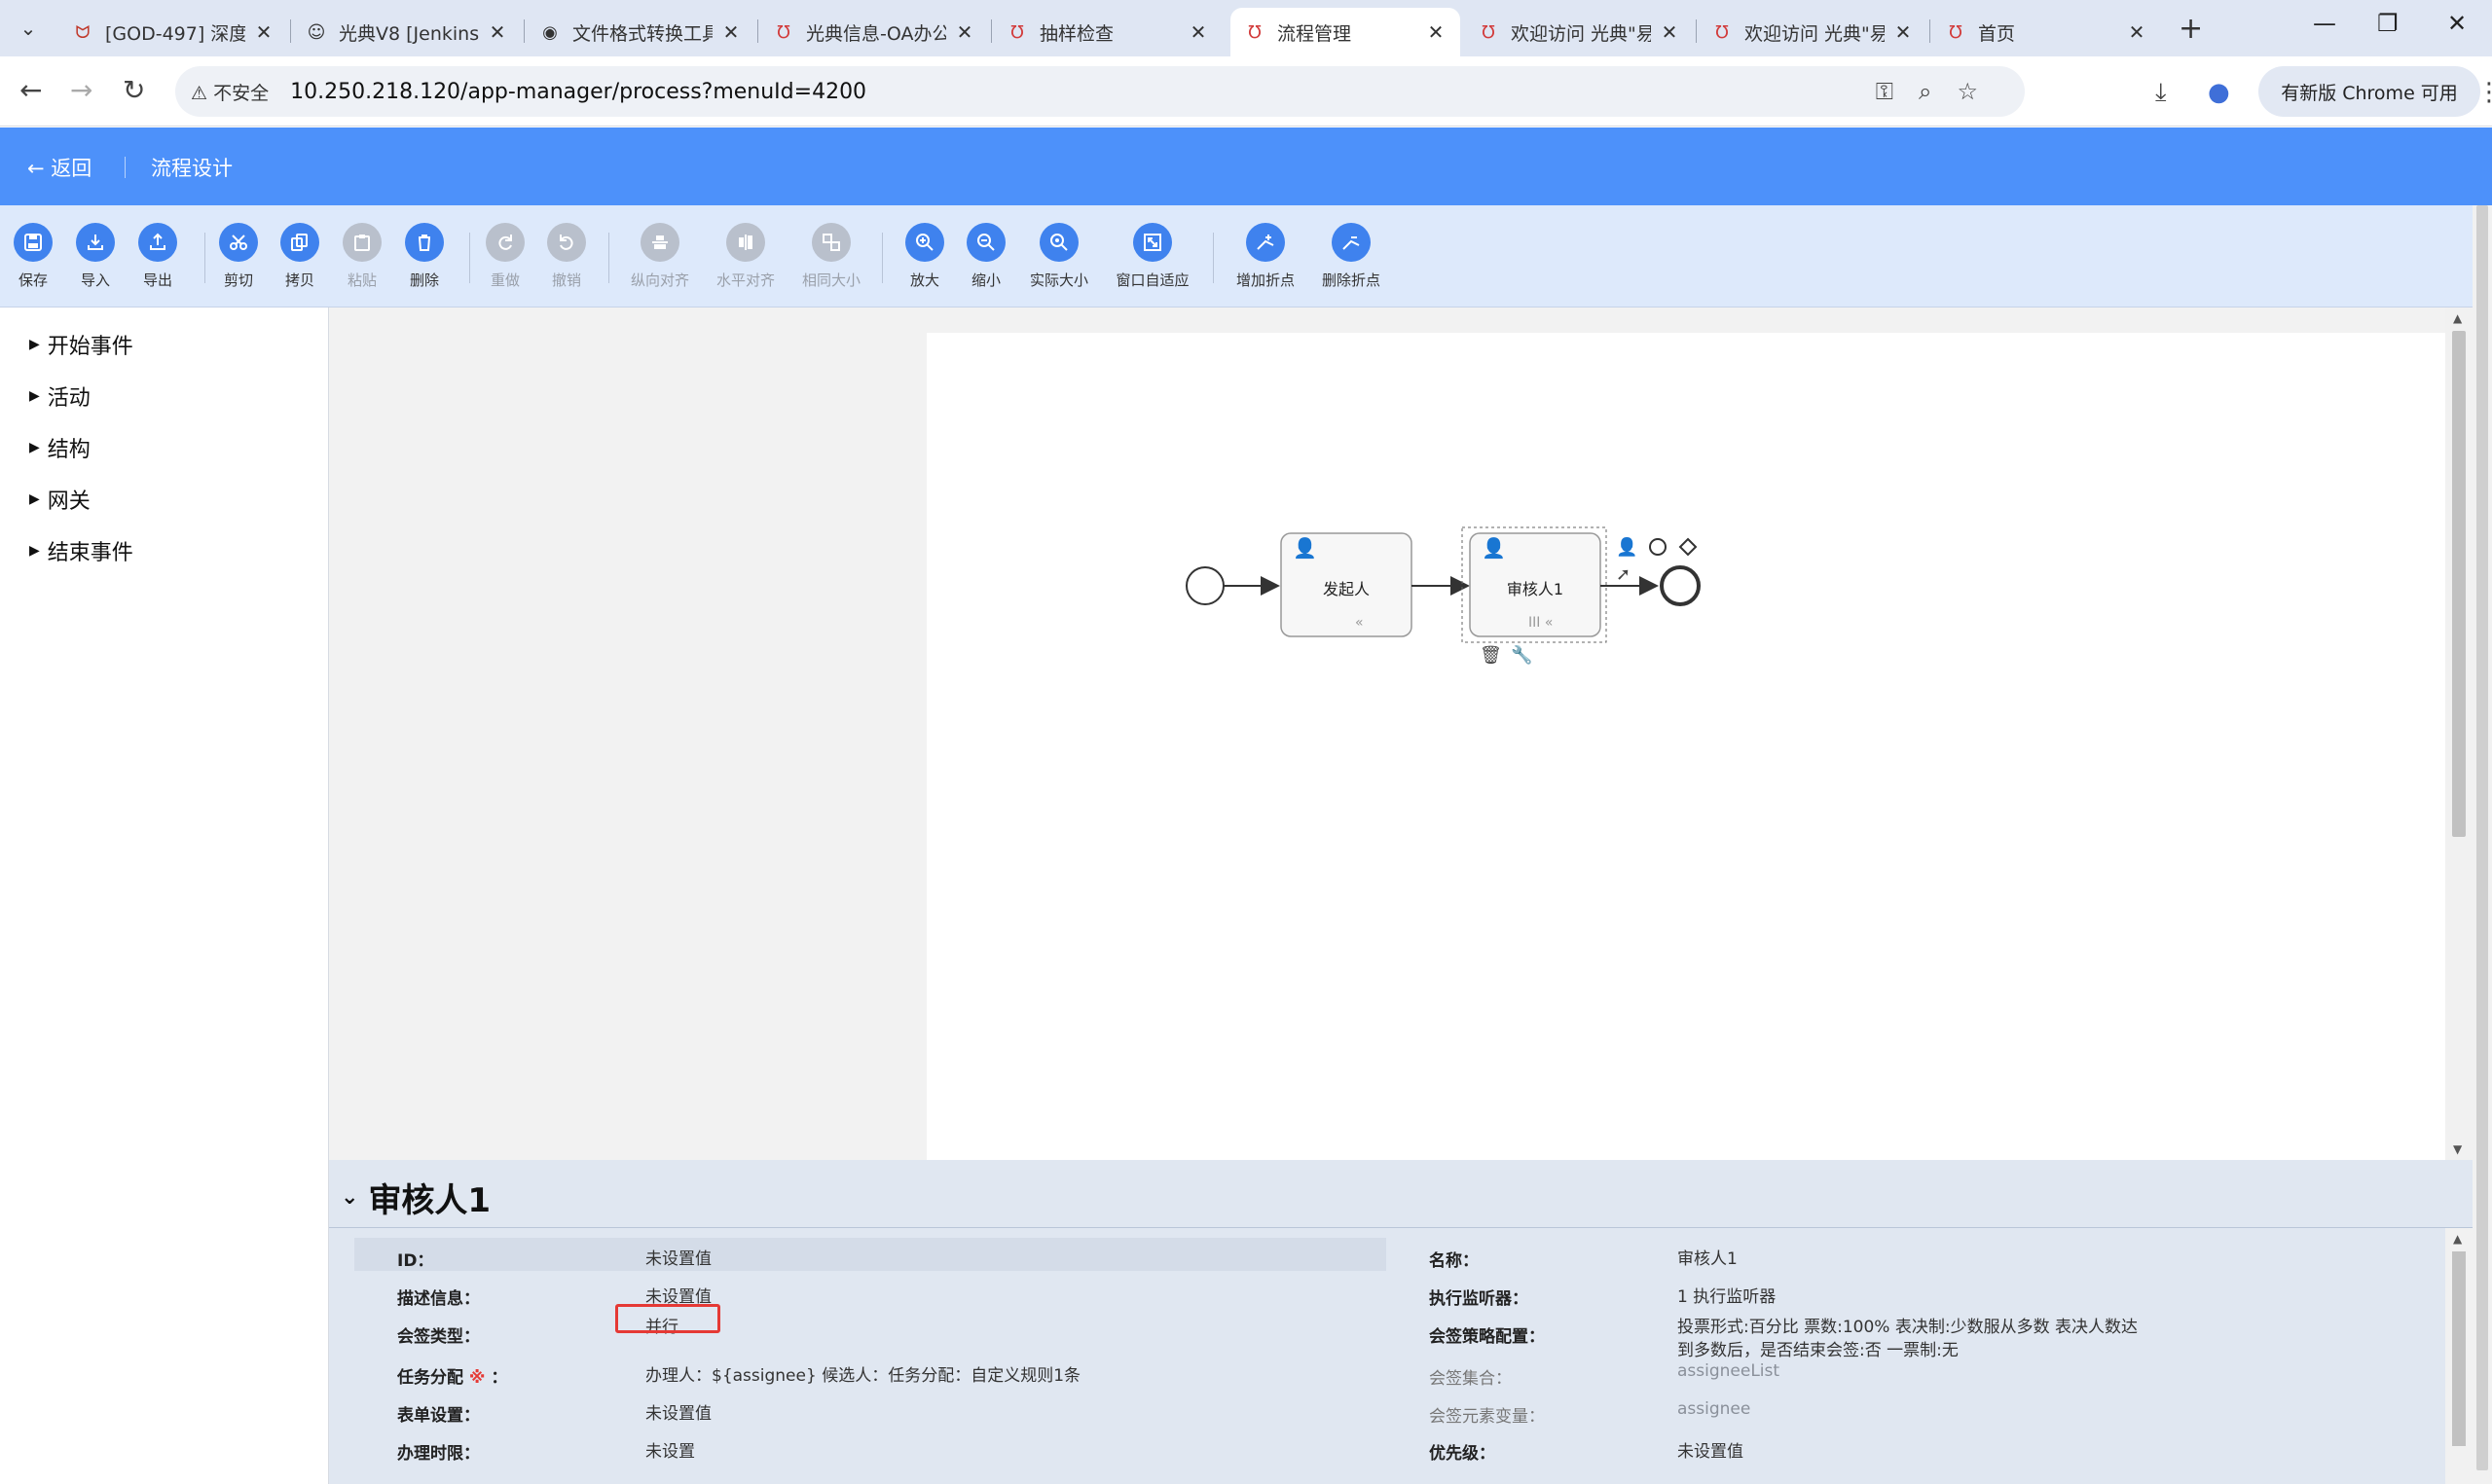  I want to click on prop-label-task-assignment: 任务分配 ※ ：, so click(452, 1376).